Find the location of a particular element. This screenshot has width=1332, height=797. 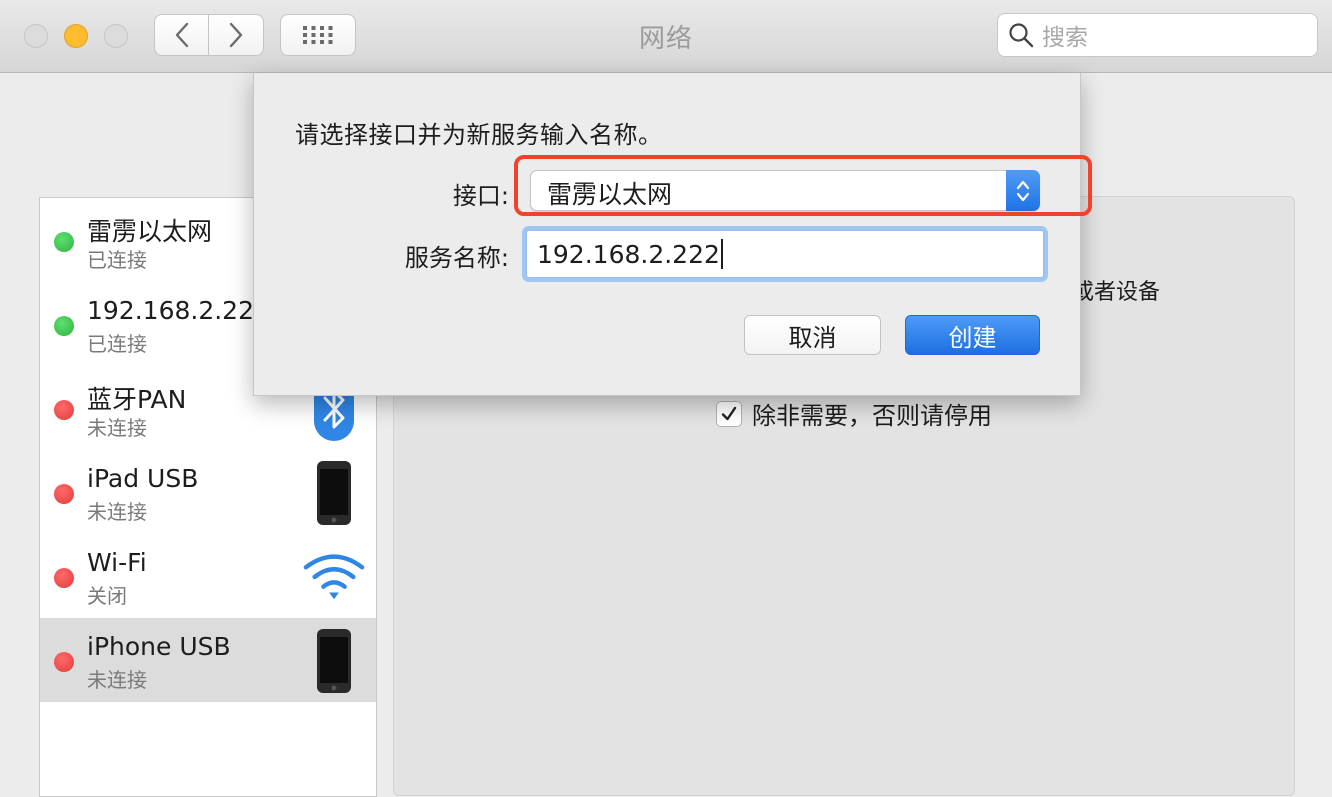

checkmark-icon is located at coordinates (729, 413).